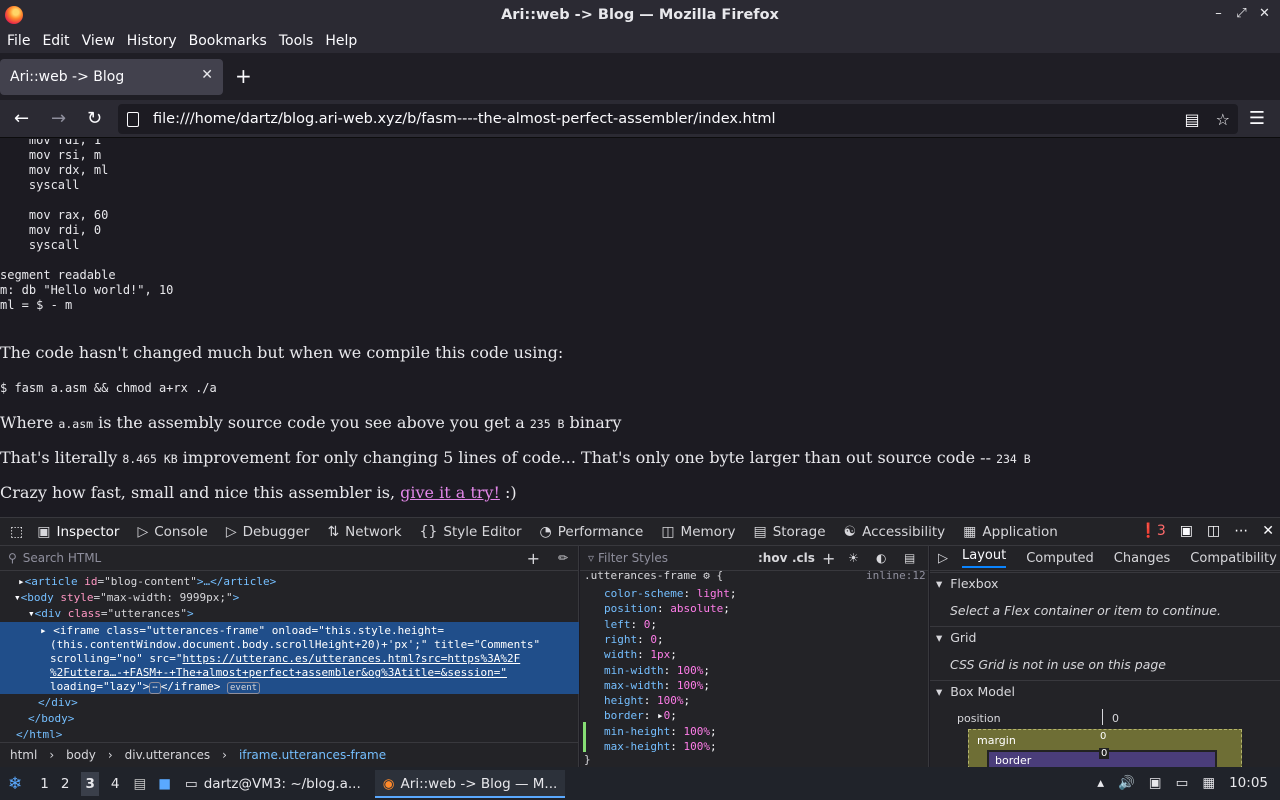  Describe the element at coordinates (18, 41) in the screenshot. I see `menu-file: File` at that location.